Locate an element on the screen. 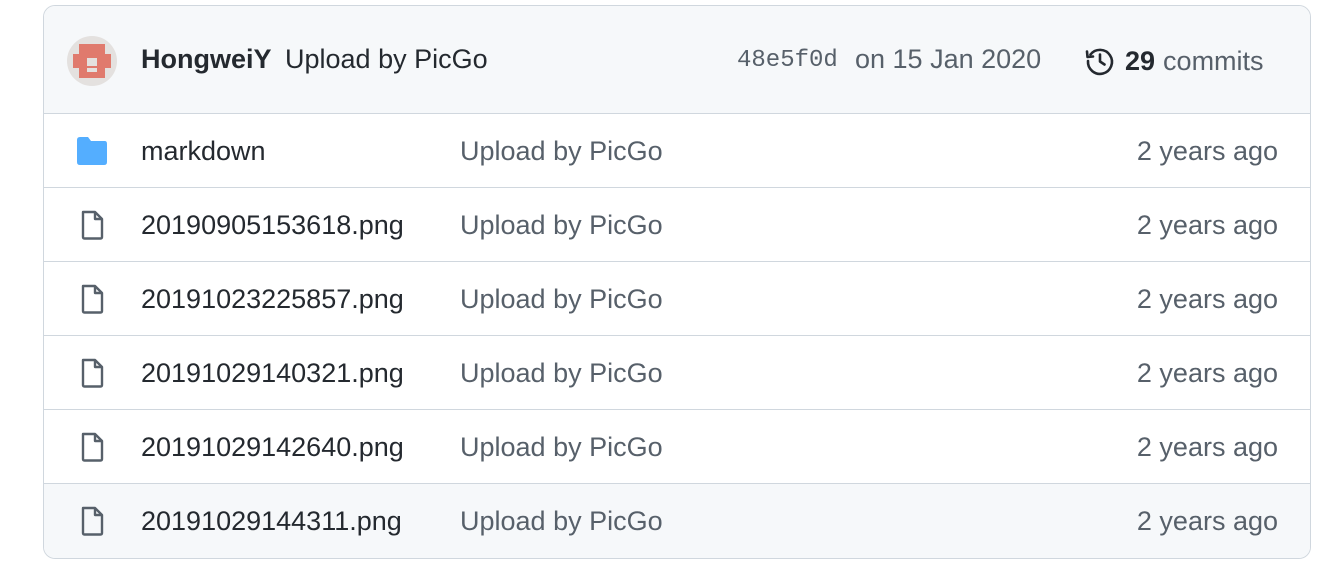 The image size is (1326, 580). folder-icon is located at coordinates (92, 151).